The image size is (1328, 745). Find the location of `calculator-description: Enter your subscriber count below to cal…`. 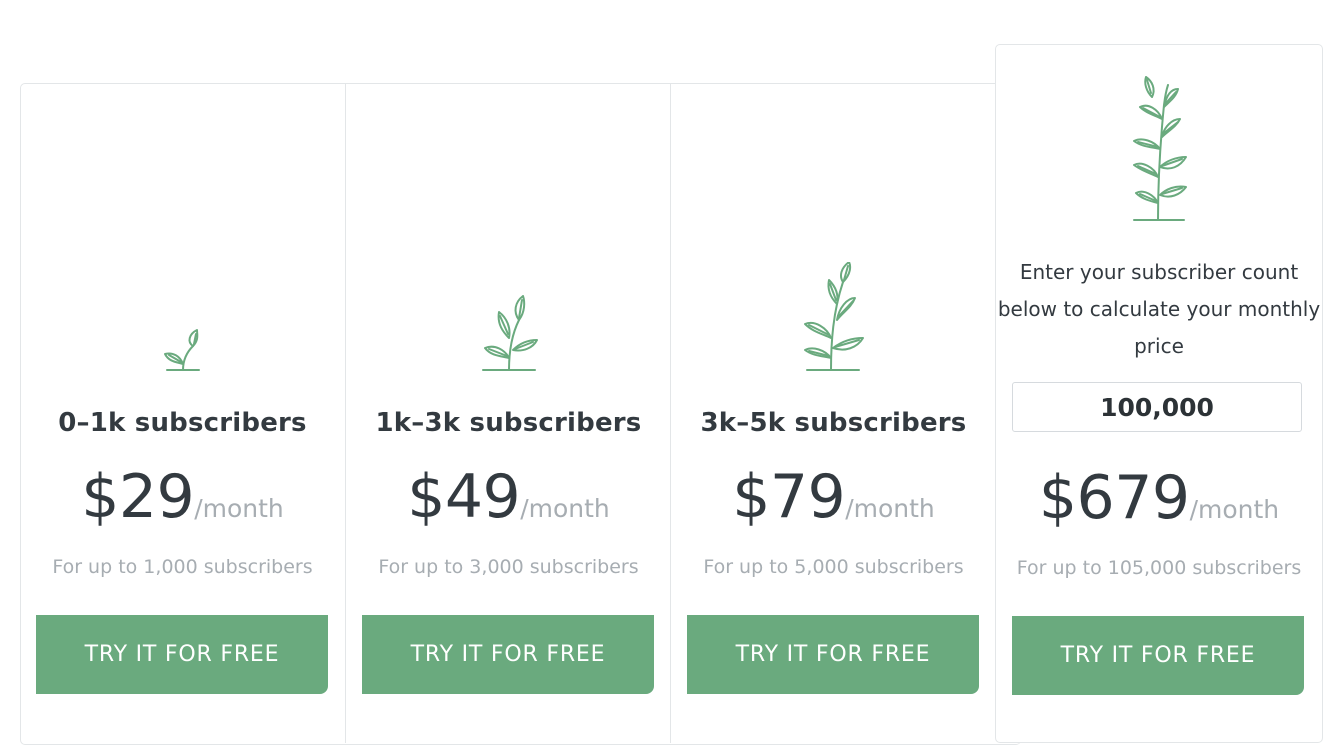

calculator-description: Enter your subscriber count below to cal… is located at coordinates (1159, 309).